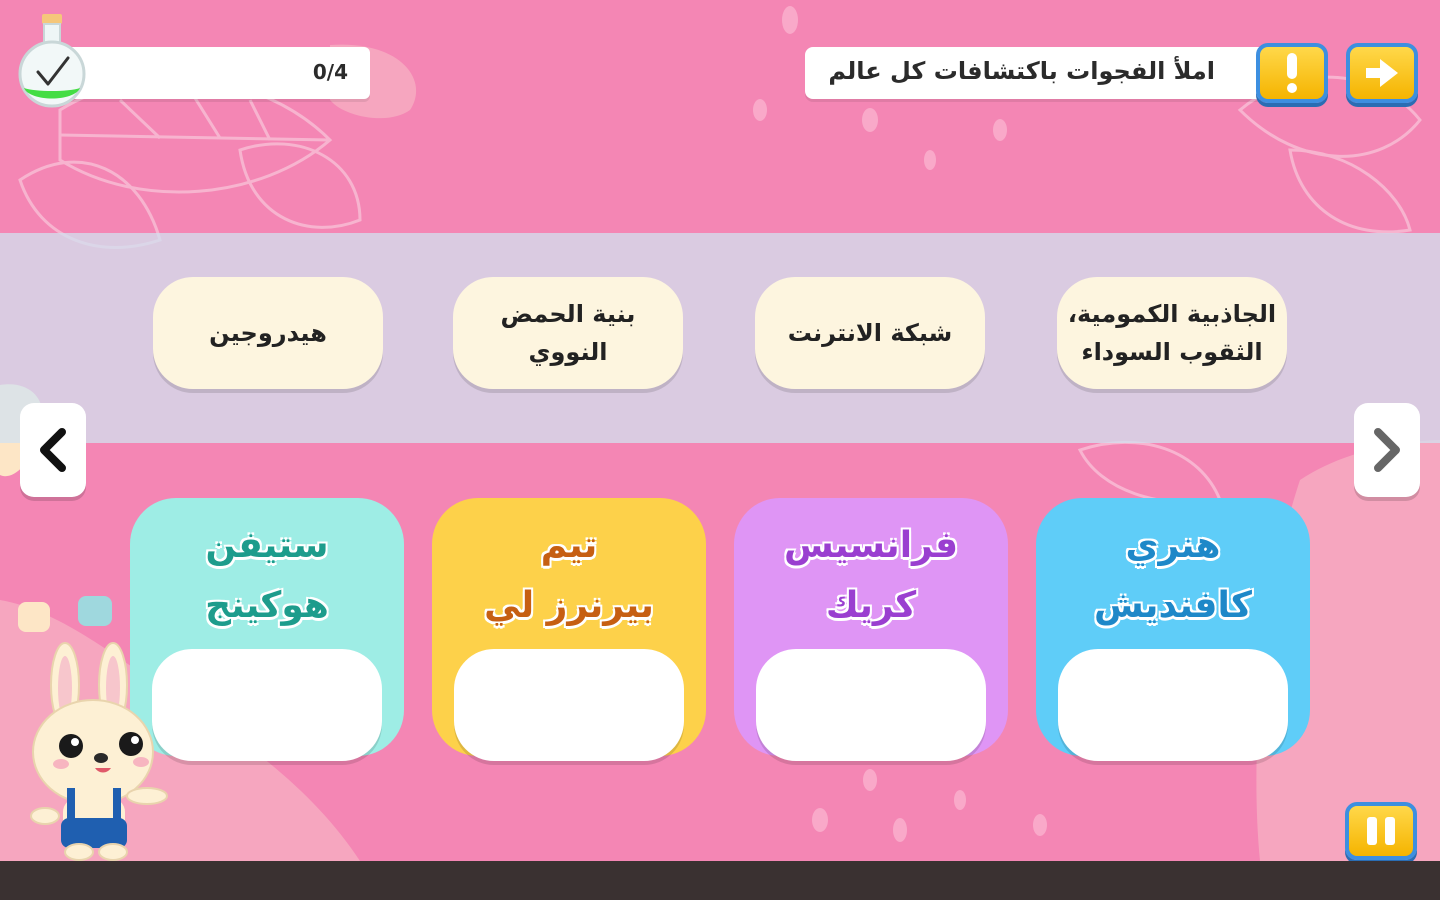  Describe the element at coordinates (1172, 333) in the screenshot. I see `answer-chip: الجاذبية الكمومية، الثقوب السوداء` at that location.